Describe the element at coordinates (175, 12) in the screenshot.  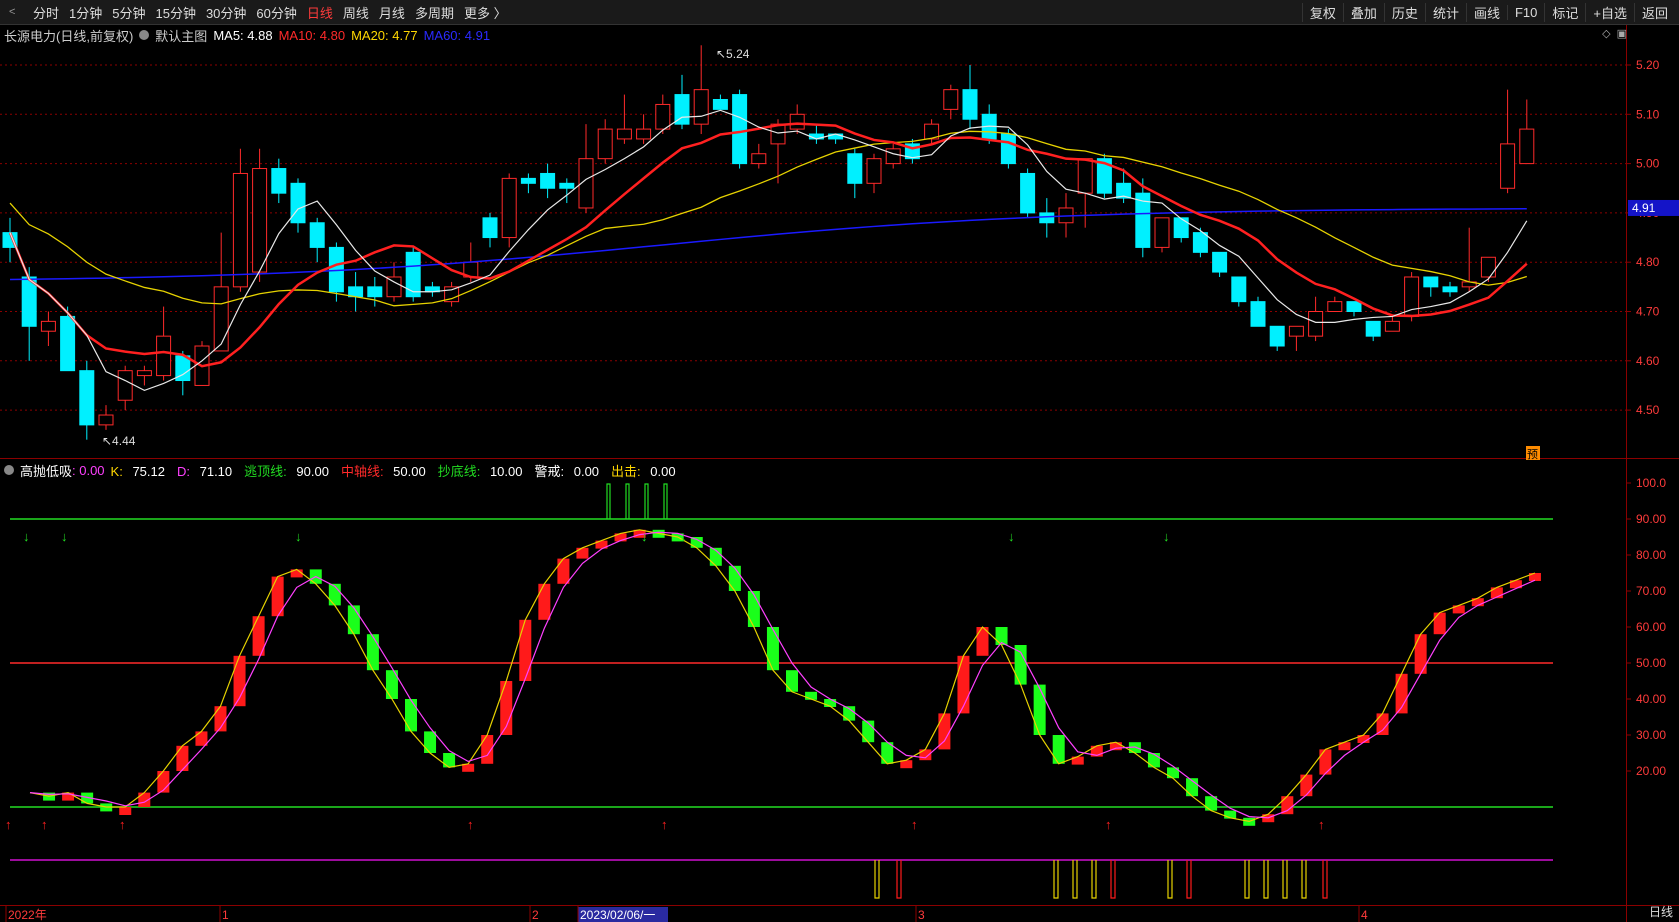
I see `period-tab-3: 15分钟` at that location.